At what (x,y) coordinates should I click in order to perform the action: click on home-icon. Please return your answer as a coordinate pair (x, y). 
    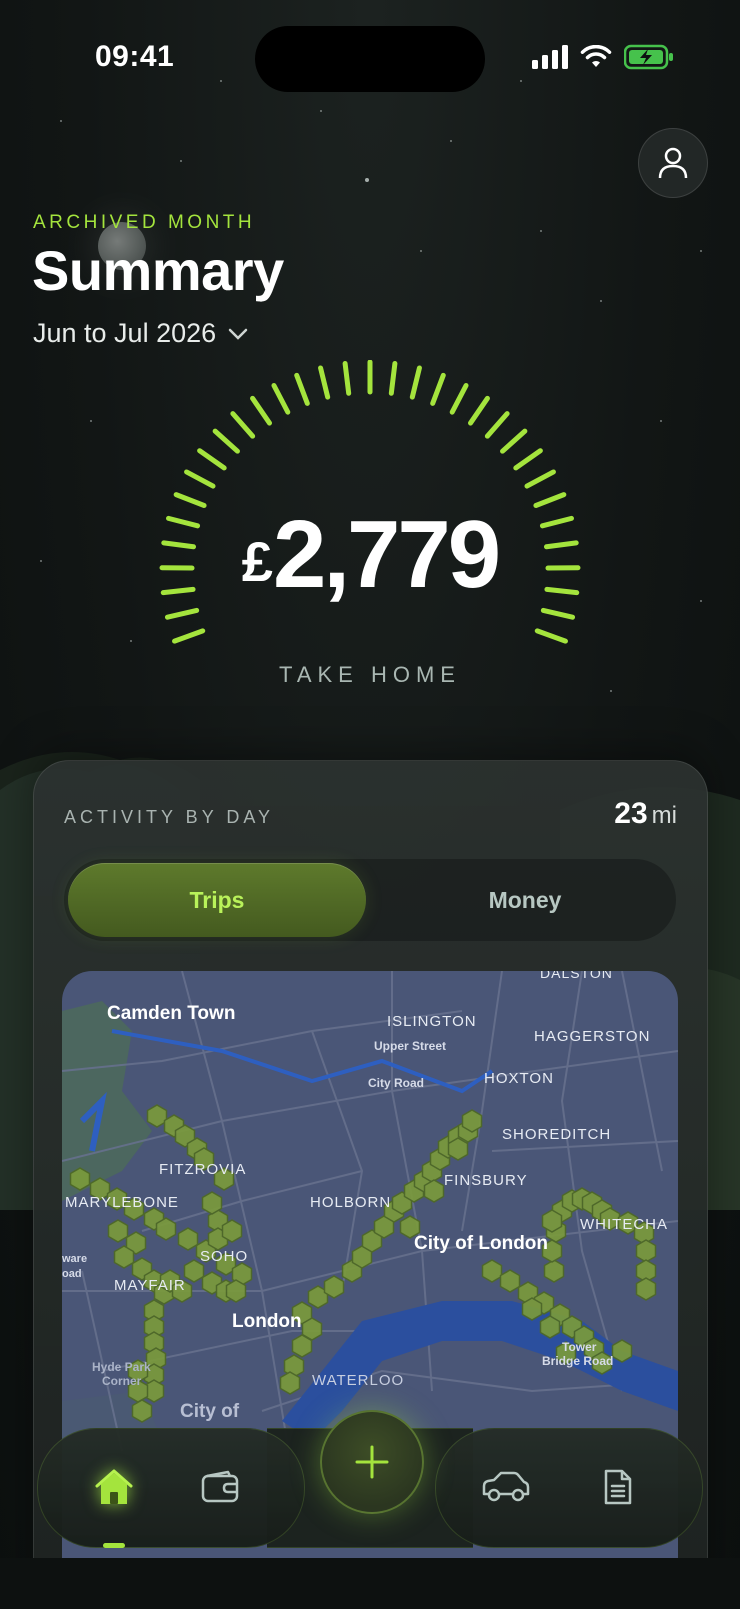
    Looking at the image, I should click on (114, 1486).